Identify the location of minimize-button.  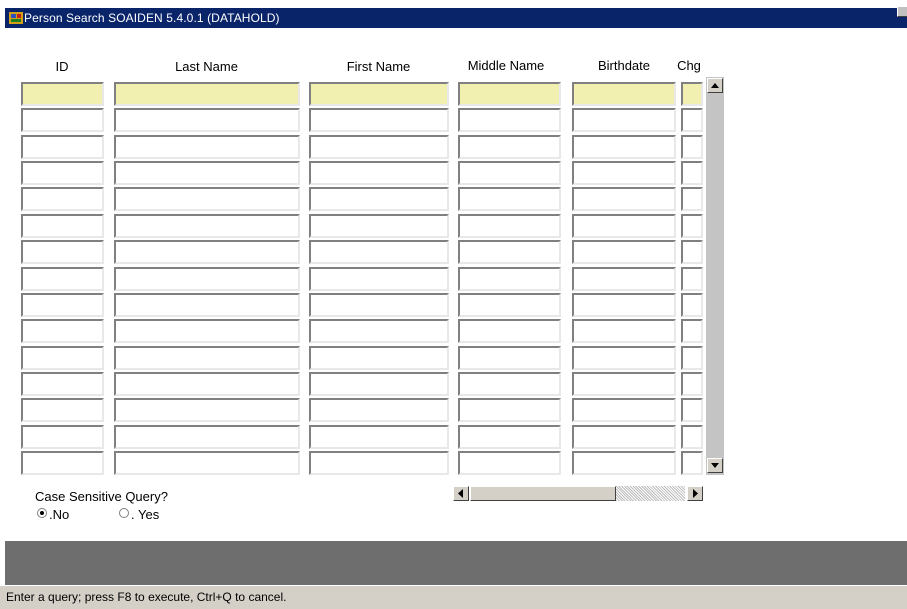
(902, 11).